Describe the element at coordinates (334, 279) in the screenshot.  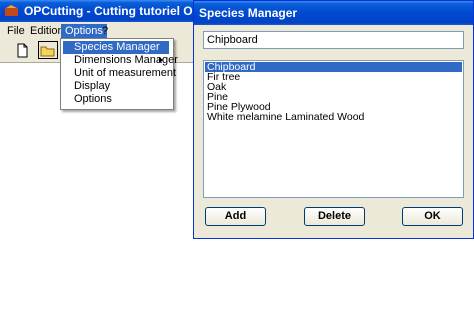
I see `desktop-background` at that location.